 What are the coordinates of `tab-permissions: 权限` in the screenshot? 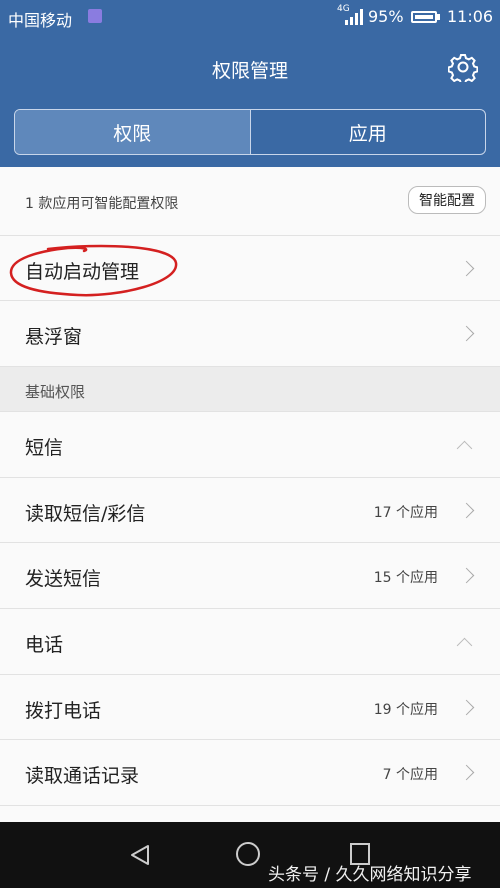 It's located at (133, 132).